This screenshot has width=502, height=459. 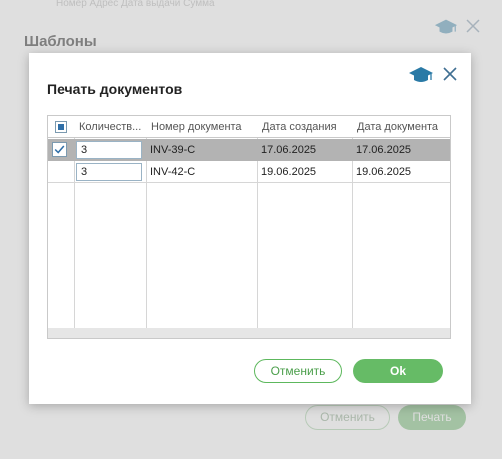 I want to click on partial-check-mark, so click(x=61, y=127).